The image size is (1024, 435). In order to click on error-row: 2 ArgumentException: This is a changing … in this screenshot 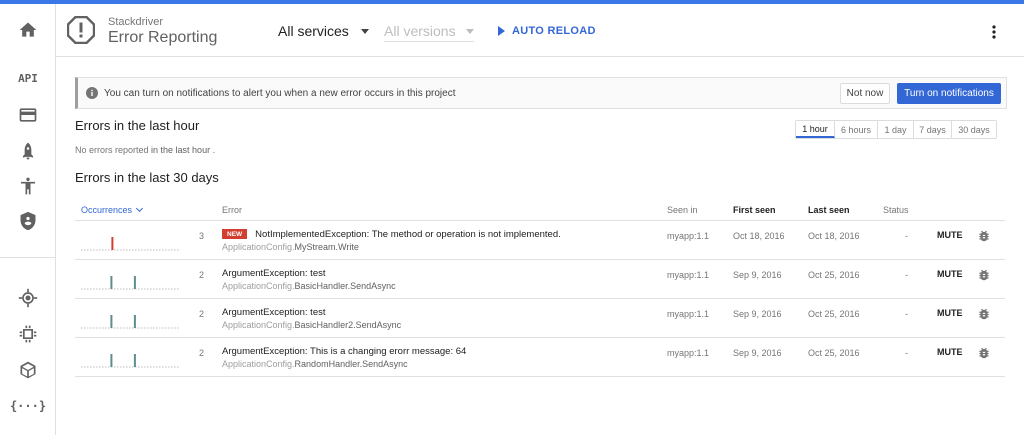, I will do `click(540, 357)`.